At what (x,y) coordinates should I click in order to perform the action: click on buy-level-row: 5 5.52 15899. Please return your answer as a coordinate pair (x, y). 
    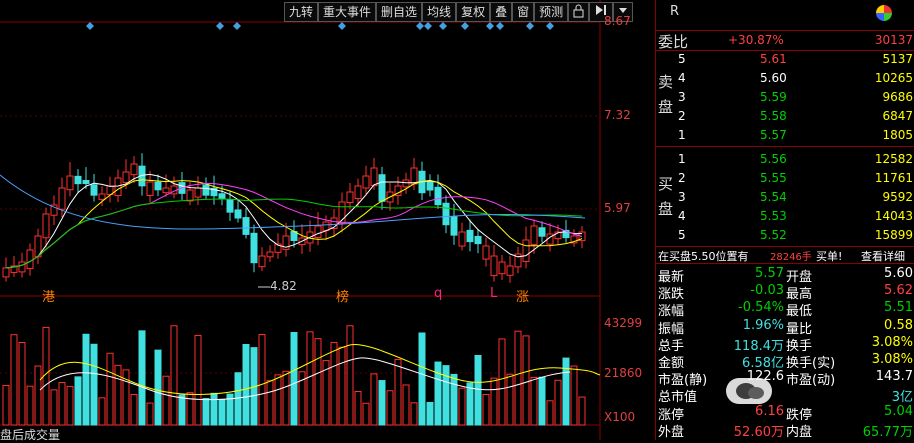
    Looking at the image, I should click on (796, 235).